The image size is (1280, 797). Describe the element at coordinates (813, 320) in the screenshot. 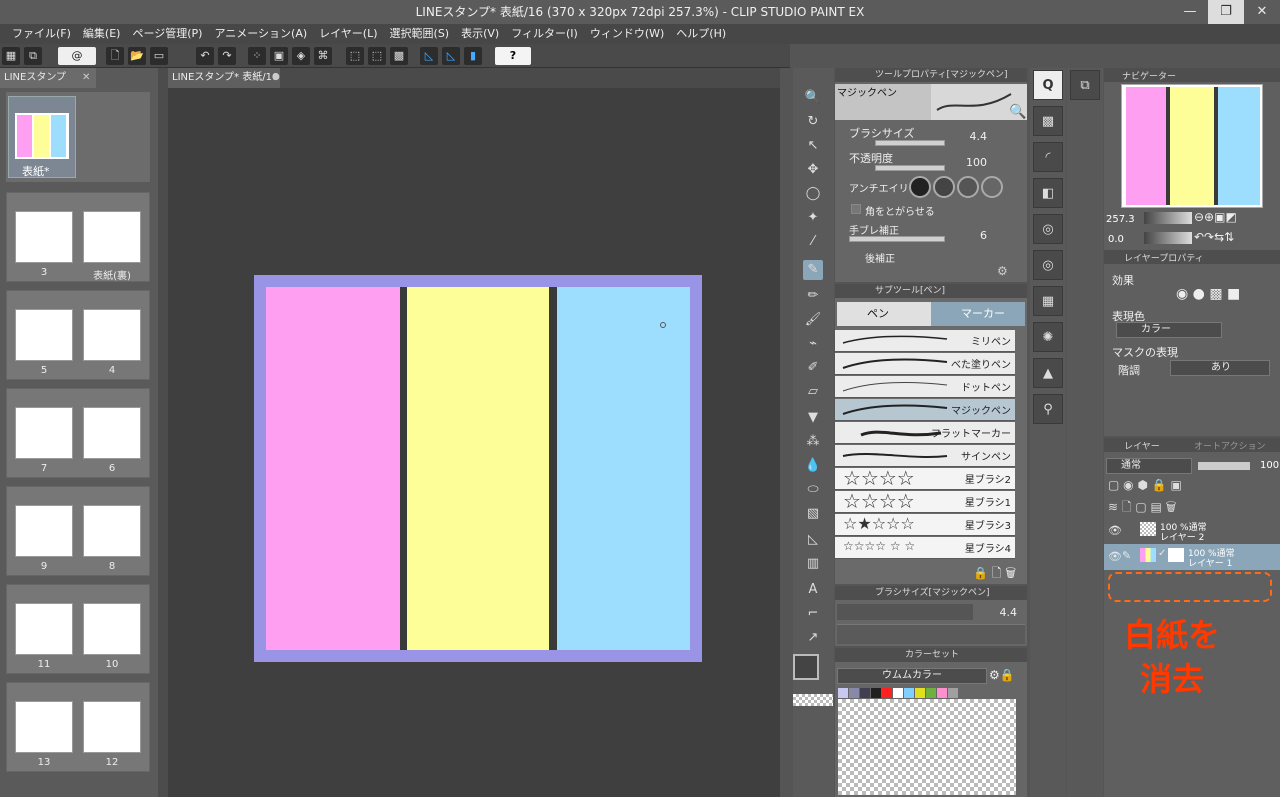

I see `brush-icon: 🖌` at that location.